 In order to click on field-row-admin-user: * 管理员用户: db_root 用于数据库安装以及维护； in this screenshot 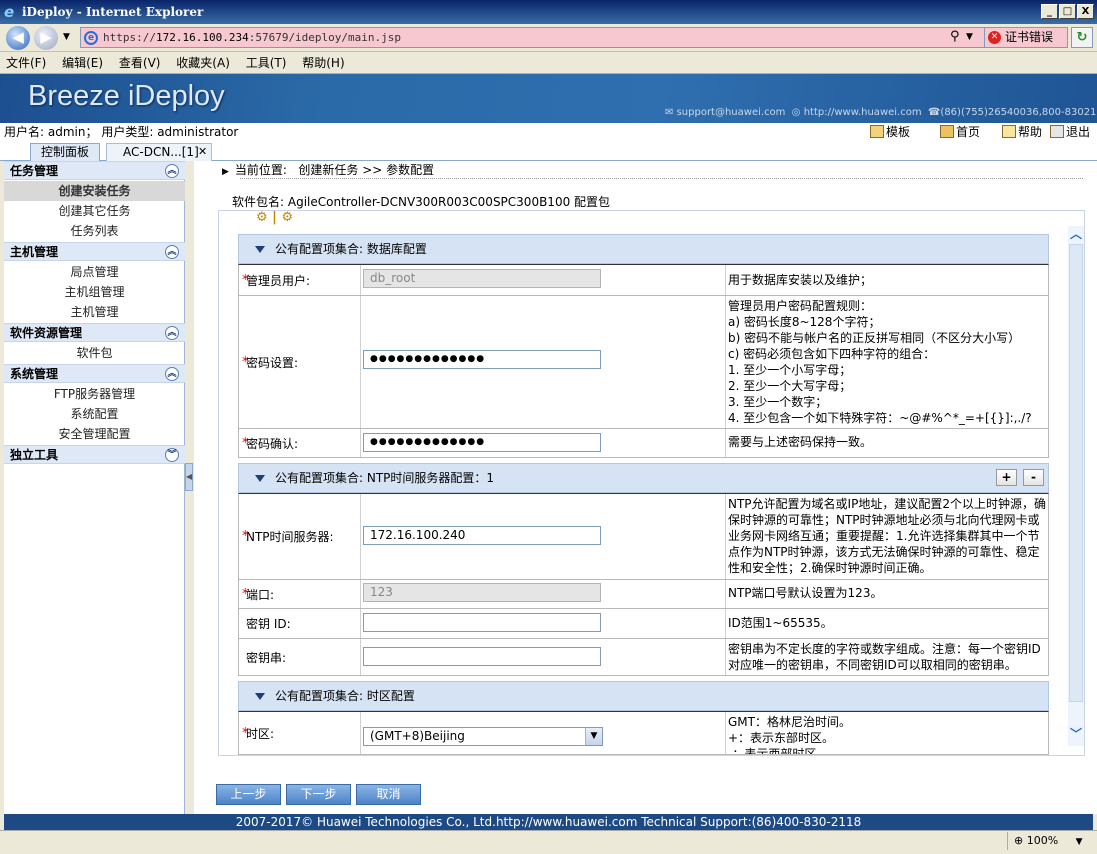, I will do `click(643, 280)`.